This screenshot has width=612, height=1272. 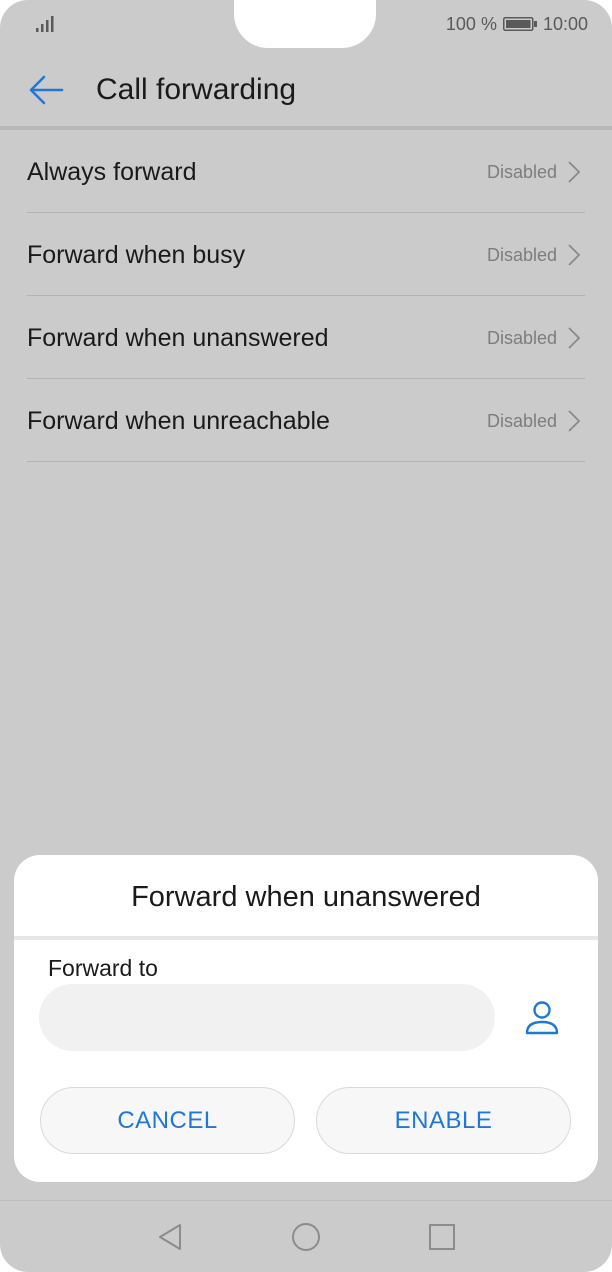 What do you see at coordinates (305, 24) in the screenshot?
I see `display-notch` at bounding box center [305, 24].